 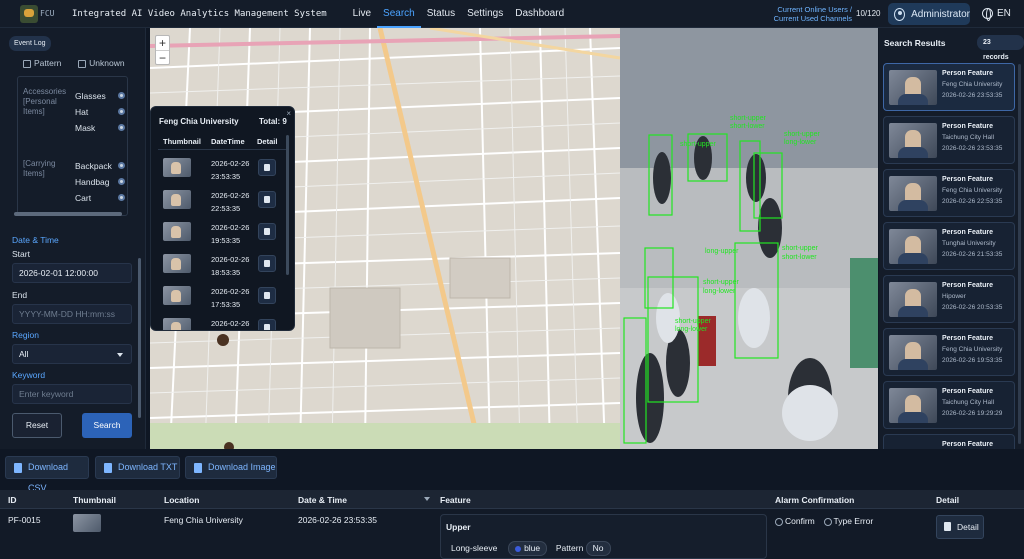 I want to click on group-label-line: Accessories, so click(x=45, y=91).